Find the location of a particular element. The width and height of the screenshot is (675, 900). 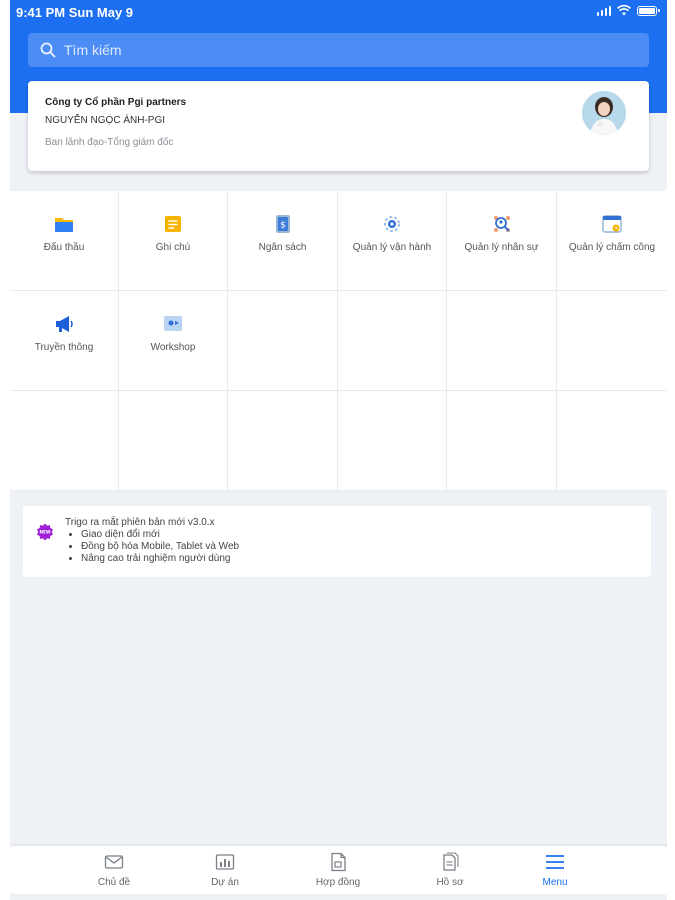

tab-du-an: Dự án is located at coordinates (225, 870).